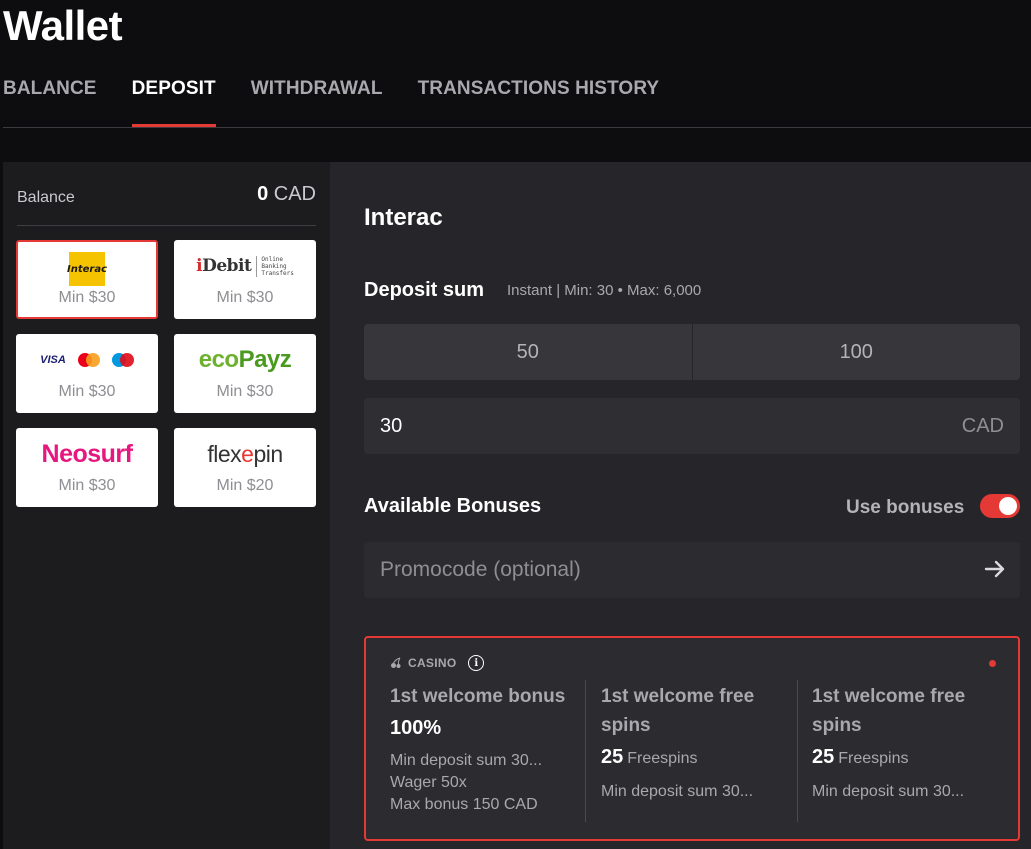 This screenshot has width=1031, height=849. Describe the element at coordinates (644, 426) in the screenshot. I see `amount-input` at that location.